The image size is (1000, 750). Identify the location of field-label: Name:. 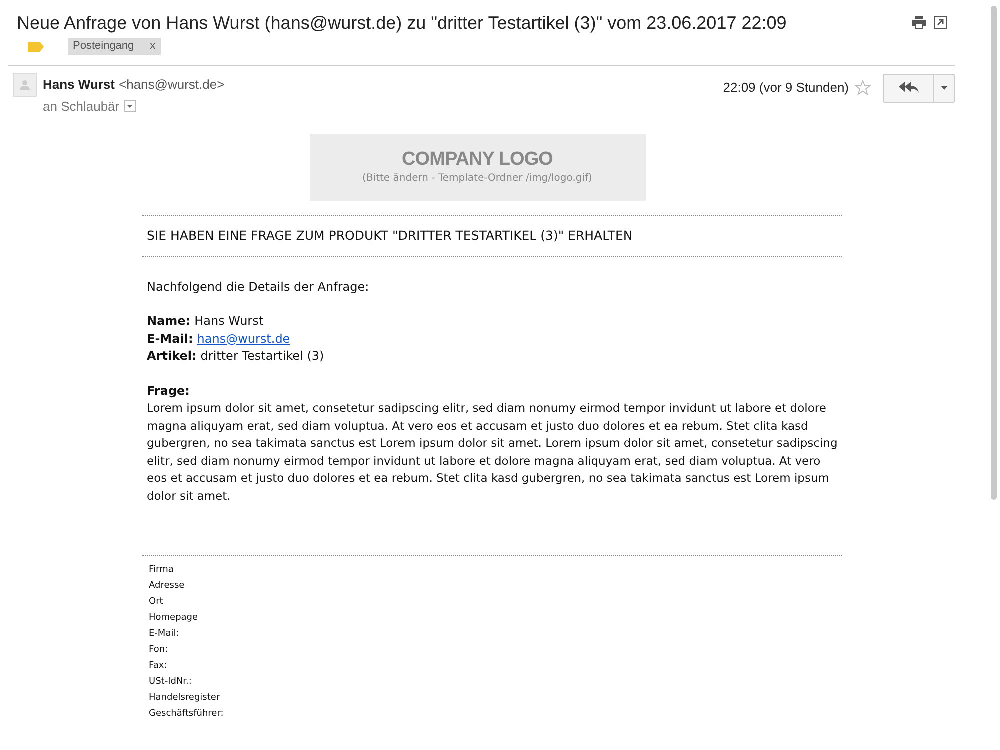
(169, 321).